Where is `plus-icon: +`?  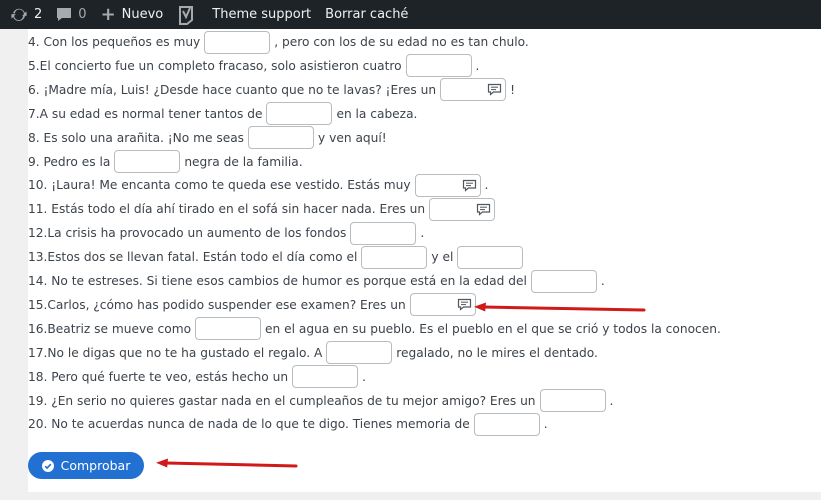
plus-icon: + is located at coordinates (108, 14).